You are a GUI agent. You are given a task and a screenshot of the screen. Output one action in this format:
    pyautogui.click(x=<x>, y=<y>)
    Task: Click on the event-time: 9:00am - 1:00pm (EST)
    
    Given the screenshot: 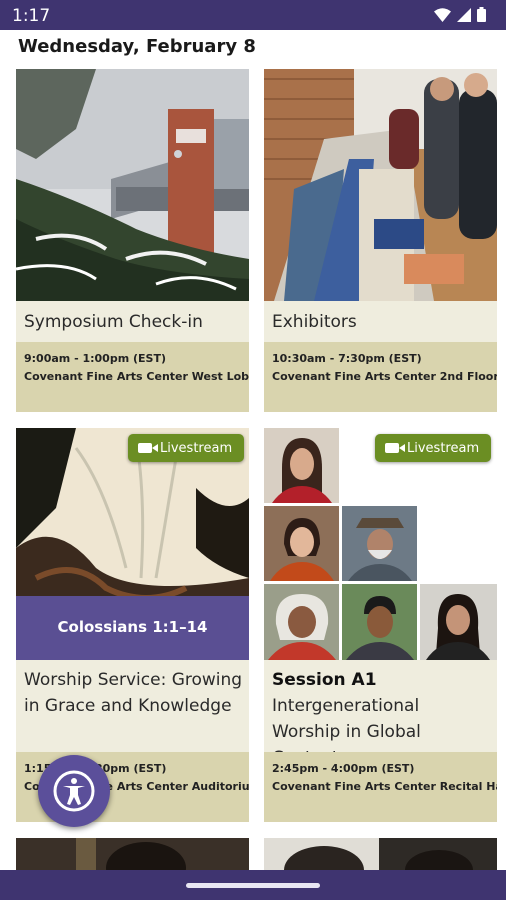 What is the action you would take?
    pyautogui.click(x=95, y=358)
    